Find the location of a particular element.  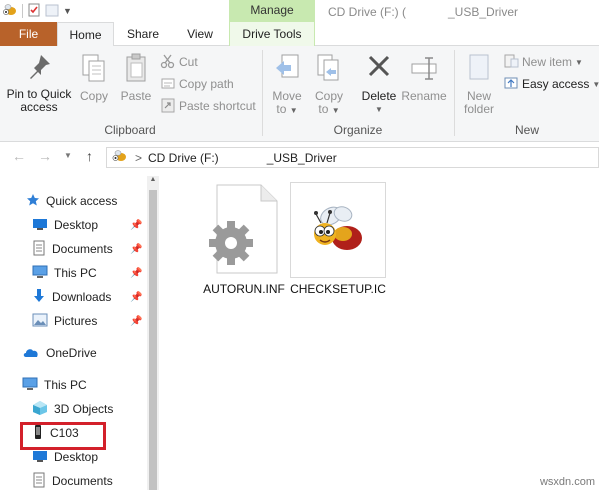

tab-home: Home is located at coordinates (85, 34).